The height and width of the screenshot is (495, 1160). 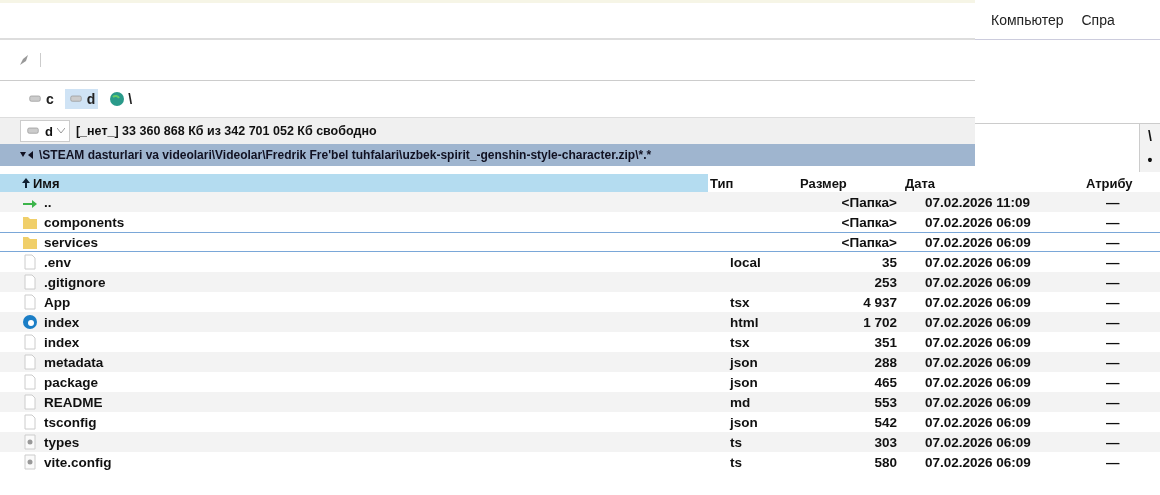 What do you see at coordinates (487, 155) in the screenshot?
I see `path-bar: \STEAM dasturlari va videolari\Videolar\Fredrik Fre'bel tuhfalari\uzbek-spirit_-genshin-style-character.zip\*.*` at bounding box center [487, 155].